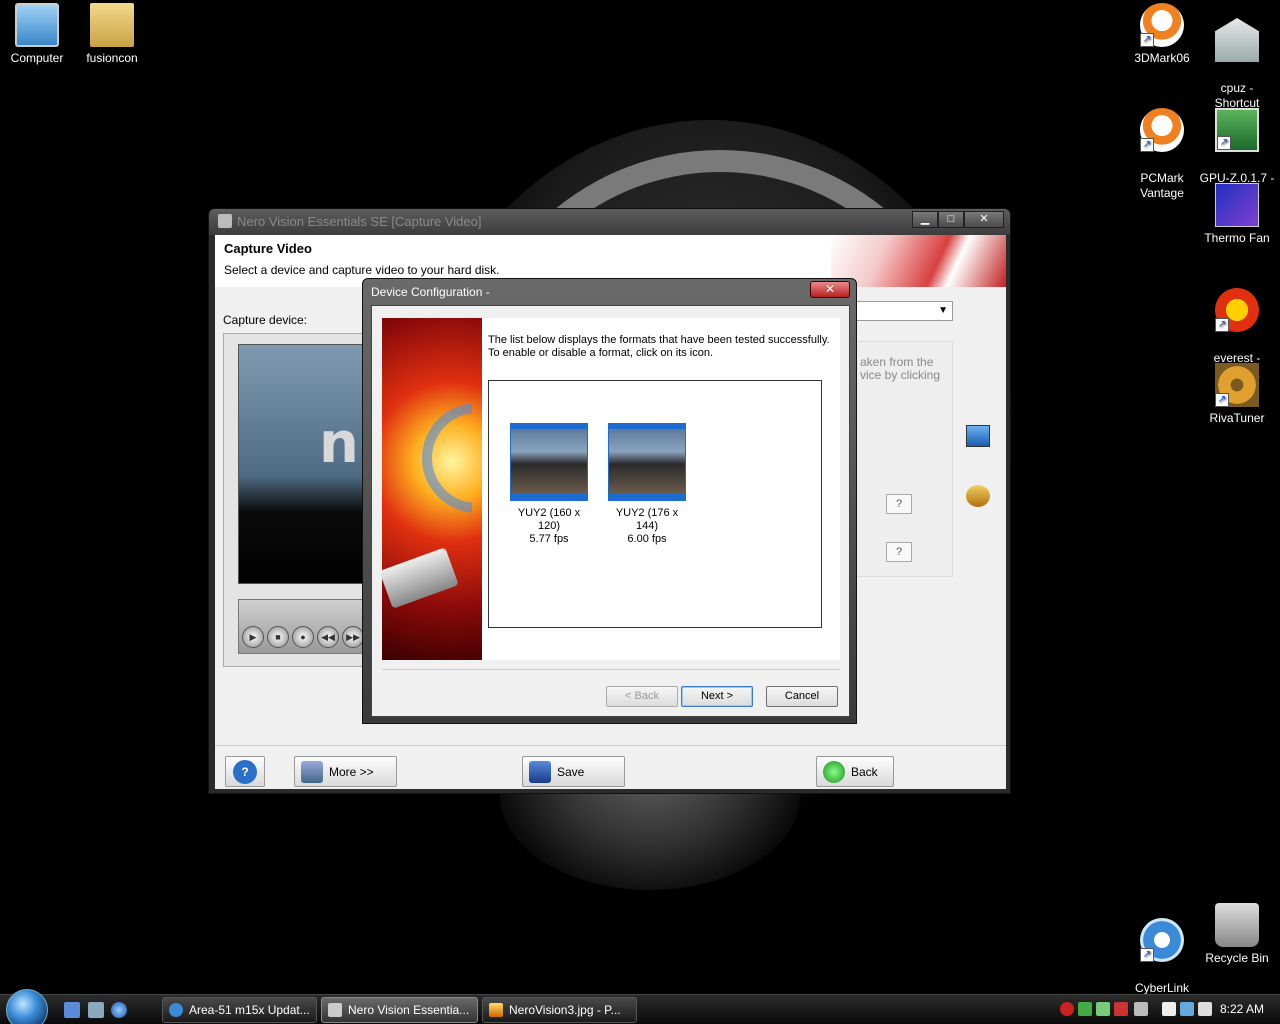 This screenshot has width=1280, height=1024. Describe the element at coordinates (899, 552) in the screenshot. I see `help-button-2: ?` at that location.